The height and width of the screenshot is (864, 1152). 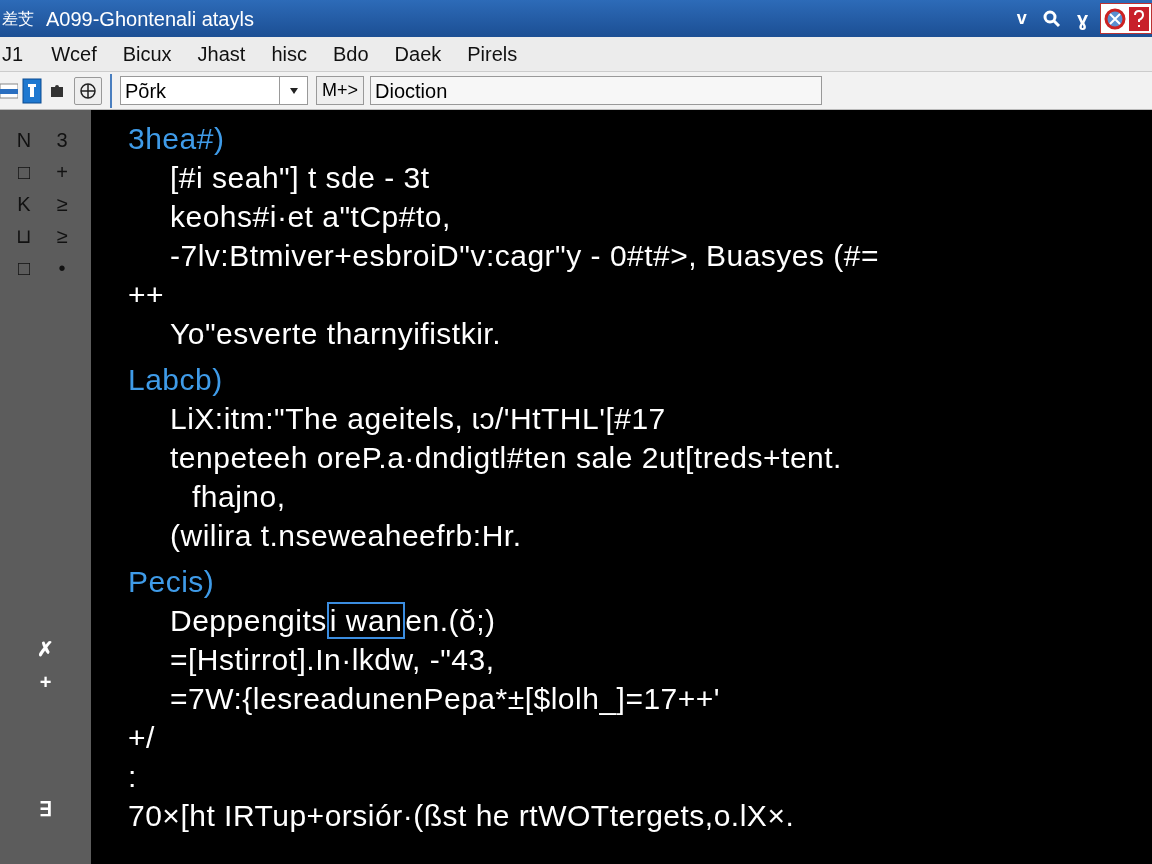 I want to click on code-line: -7lv:Btmiver+esbroiD"v:cagr"y - 0#t#>, Buasyes (#=, so click(x=525, y=255).